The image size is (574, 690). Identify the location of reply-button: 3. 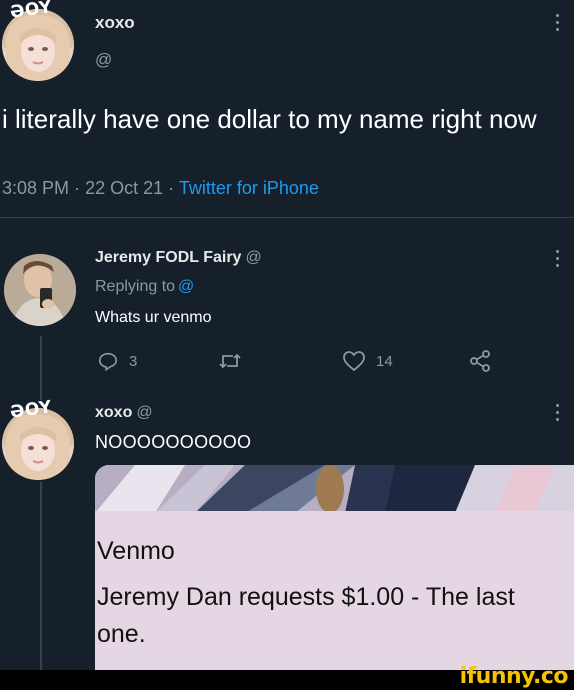
(117, 361).